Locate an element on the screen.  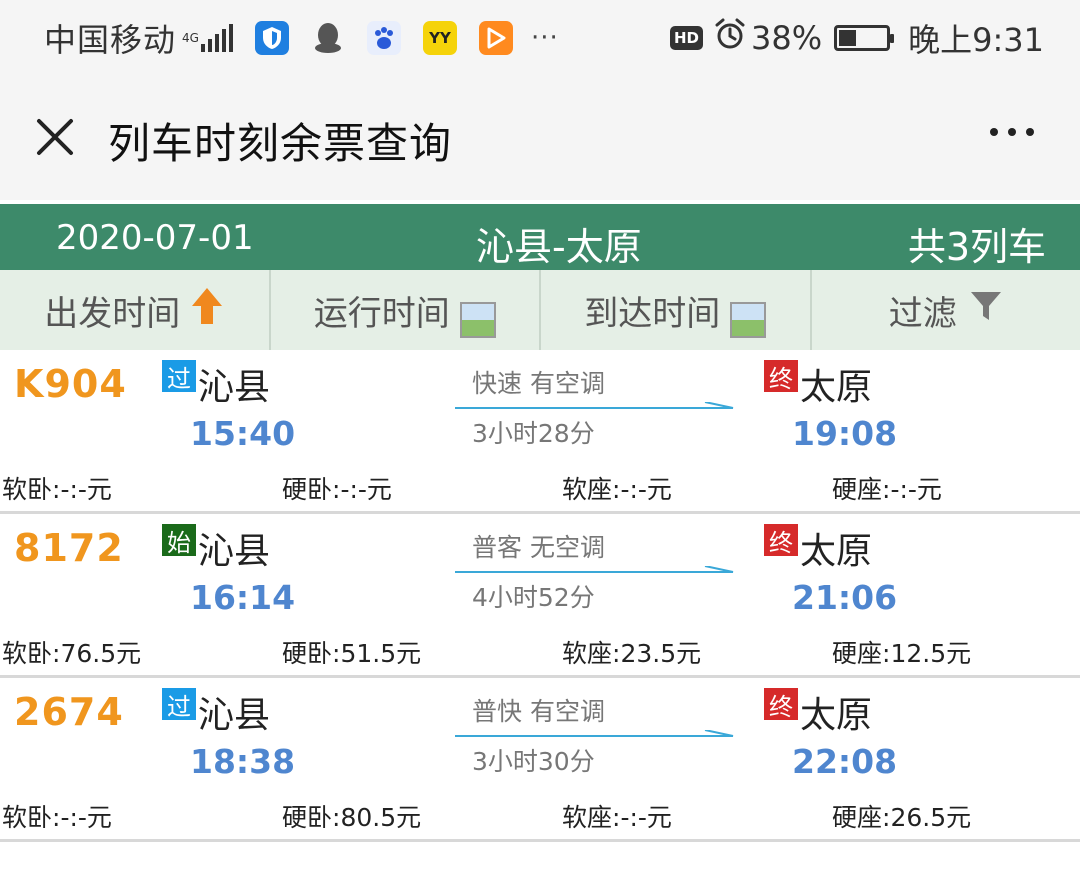
sort-tab-label: 运行时间 is located at coordinates (381, 313).